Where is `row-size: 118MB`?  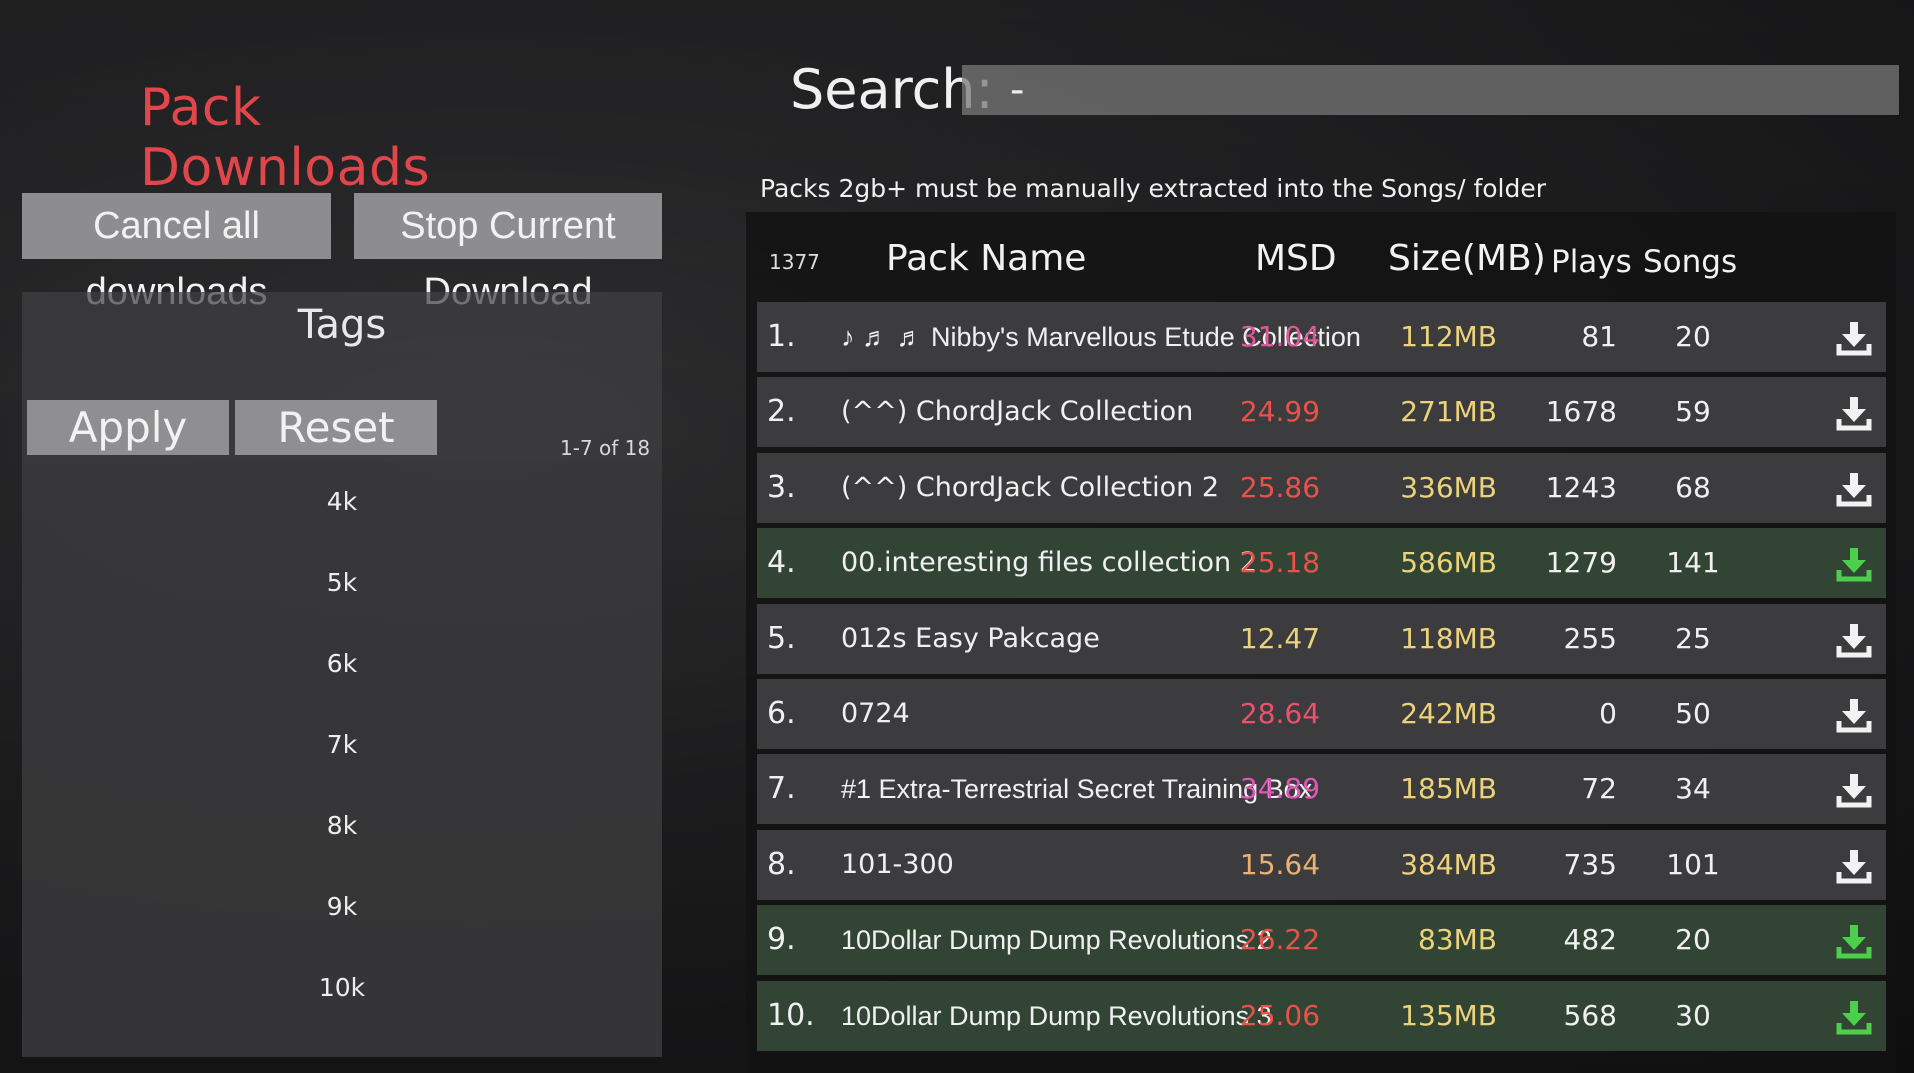
row-size: 118MB is located at coordinates (1448, 638).